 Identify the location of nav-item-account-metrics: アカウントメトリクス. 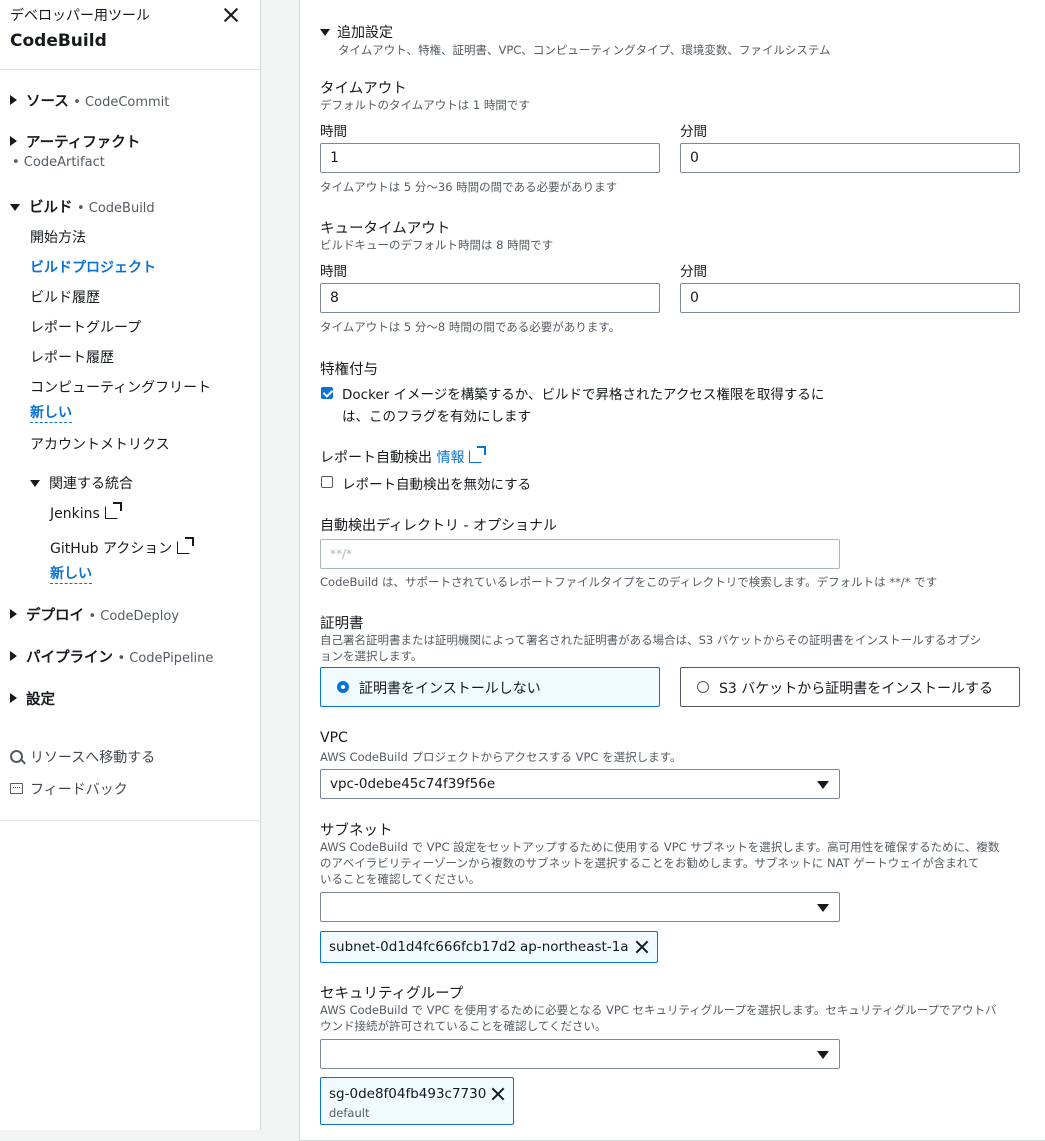
(100, 444).